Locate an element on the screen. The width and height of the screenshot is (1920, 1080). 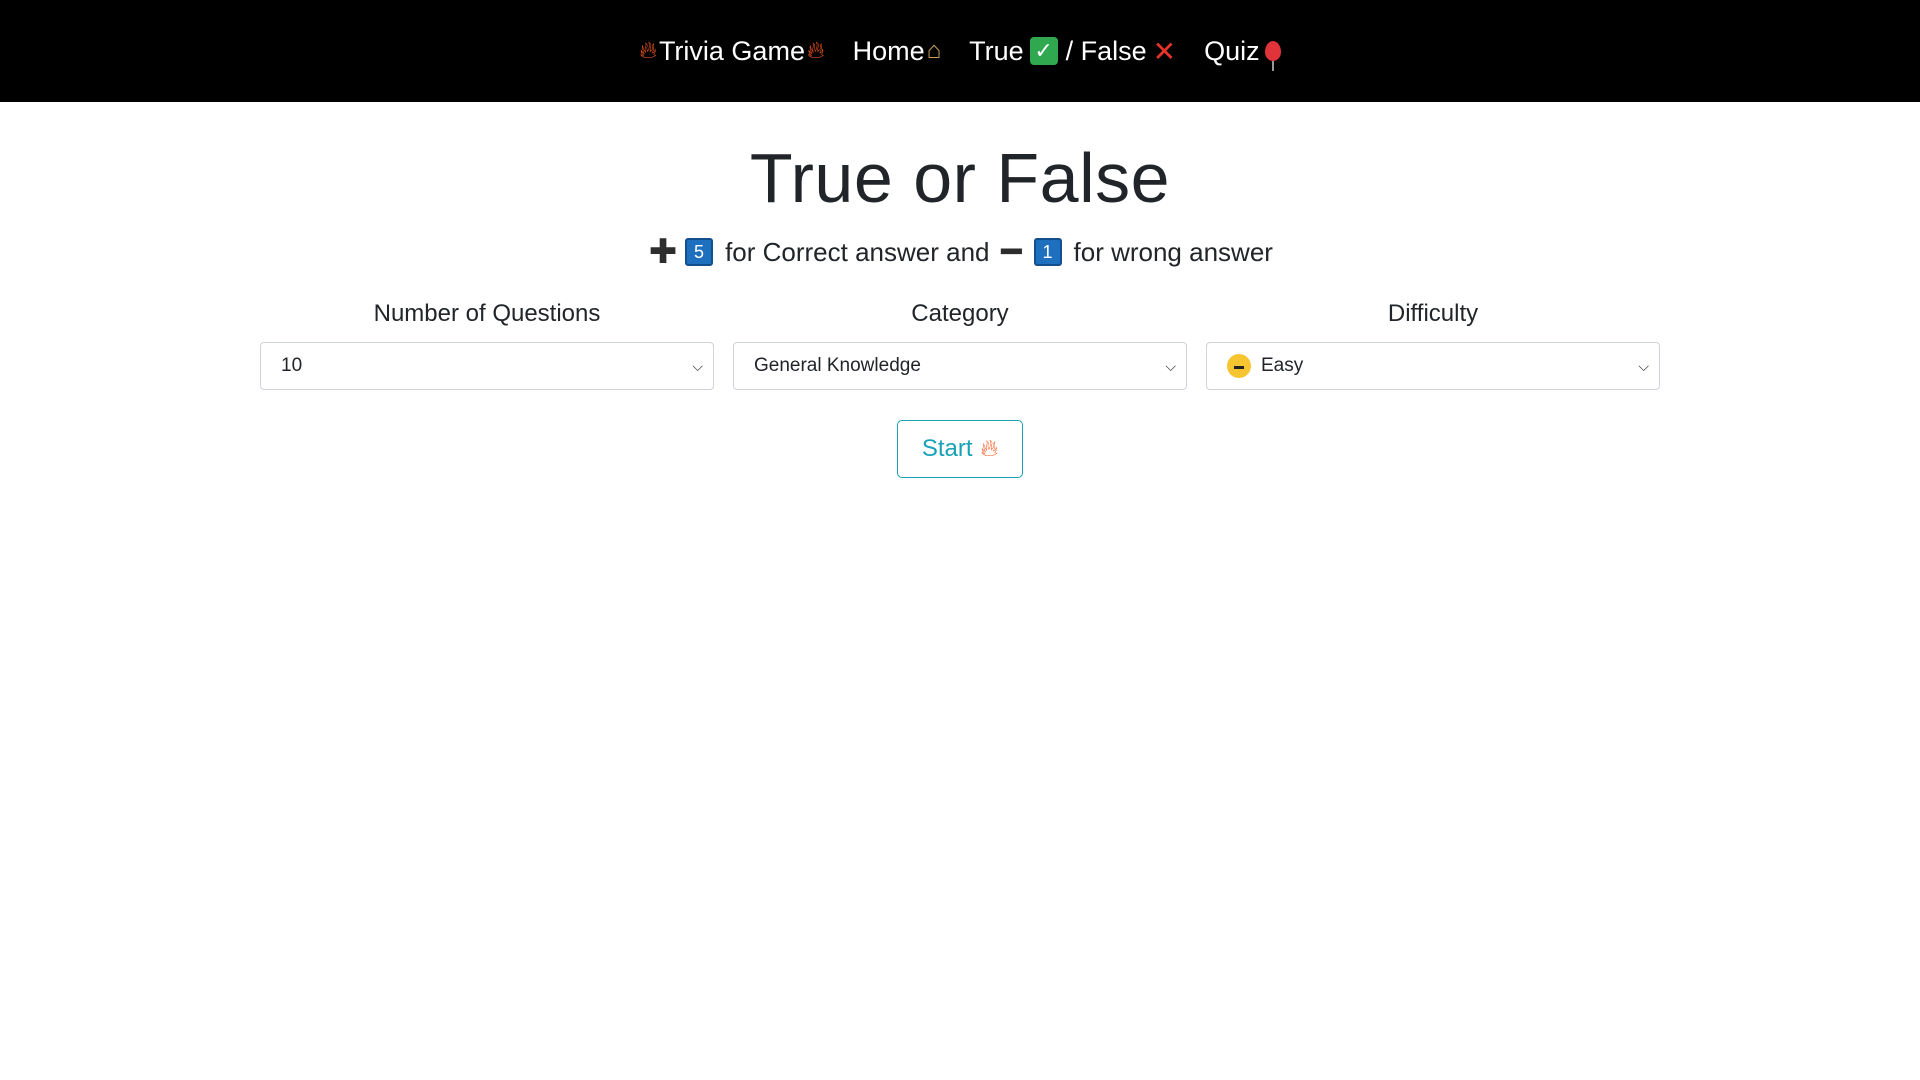
category-field: Category General Knowledge ⌵ is located at coordinates (960, 345).